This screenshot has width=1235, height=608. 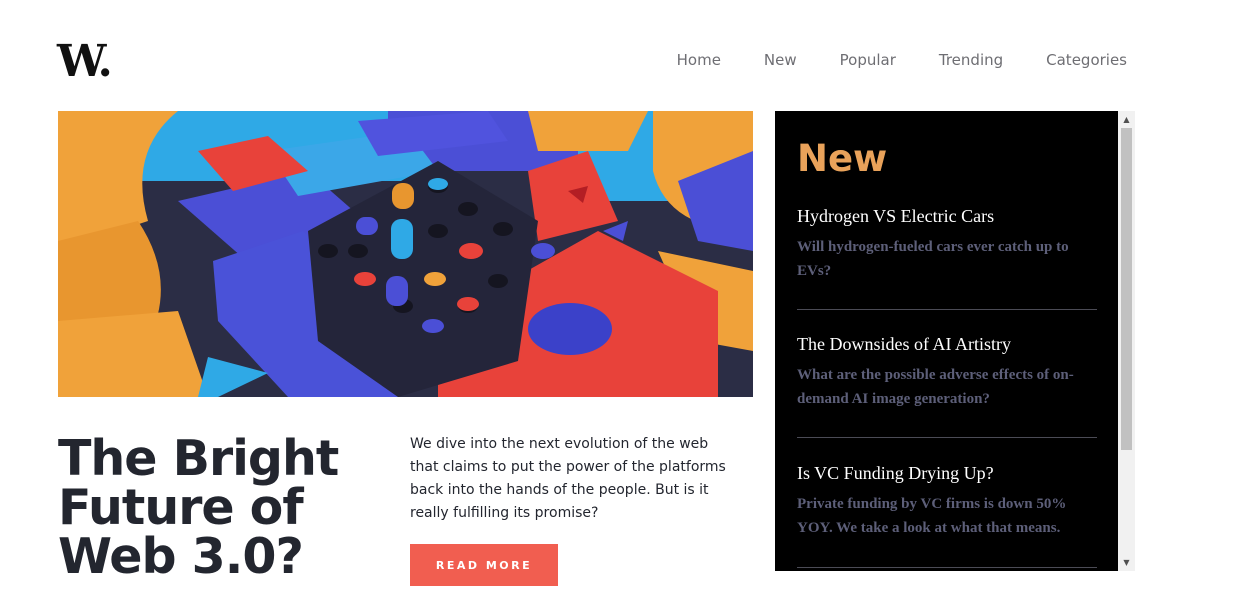 I want to click on nav-home: Home, so click(x=699, y=60).